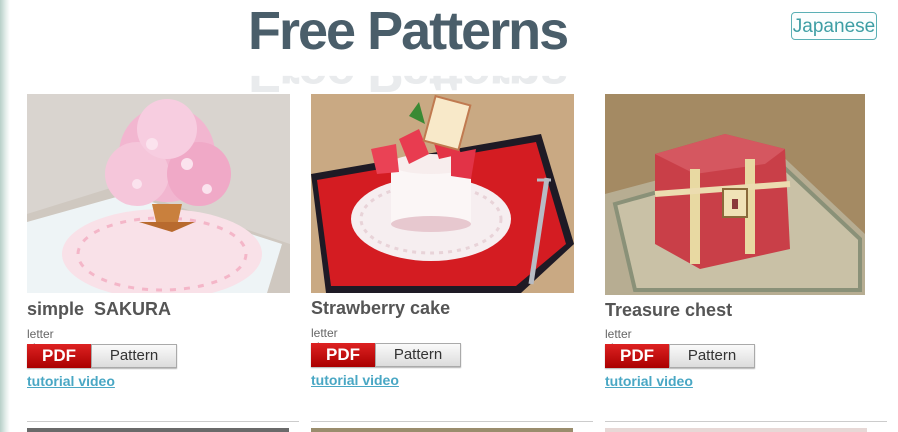 The width and height of the screenshot is (898, 432). What do you see at coordinates (669, 310) in the screenshot?
I see `pattern-title: Treasure chest` at bounding box center [669, 310].